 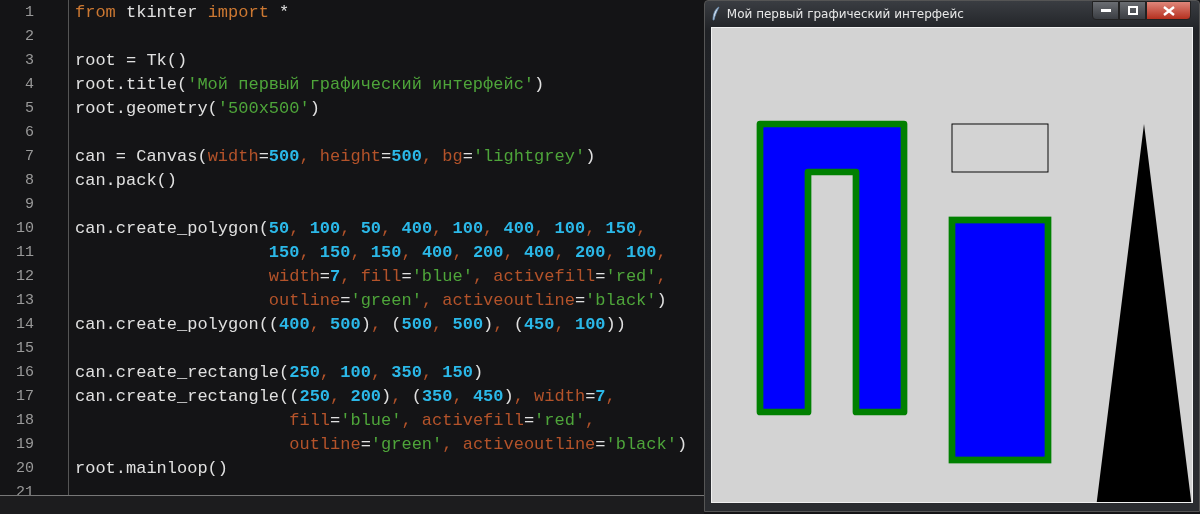 What do you see at coordinates (442, 420) in the screenshot?
I see `code-line: fill='blue', activefill='red',` at bounding box center [442, 420].